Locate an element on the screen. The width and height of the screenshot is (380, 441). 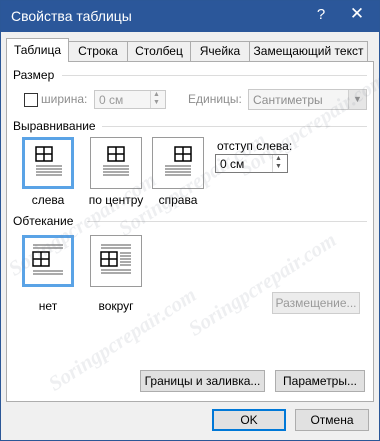
wrap-around-icon is located at coordinates (115, 259).